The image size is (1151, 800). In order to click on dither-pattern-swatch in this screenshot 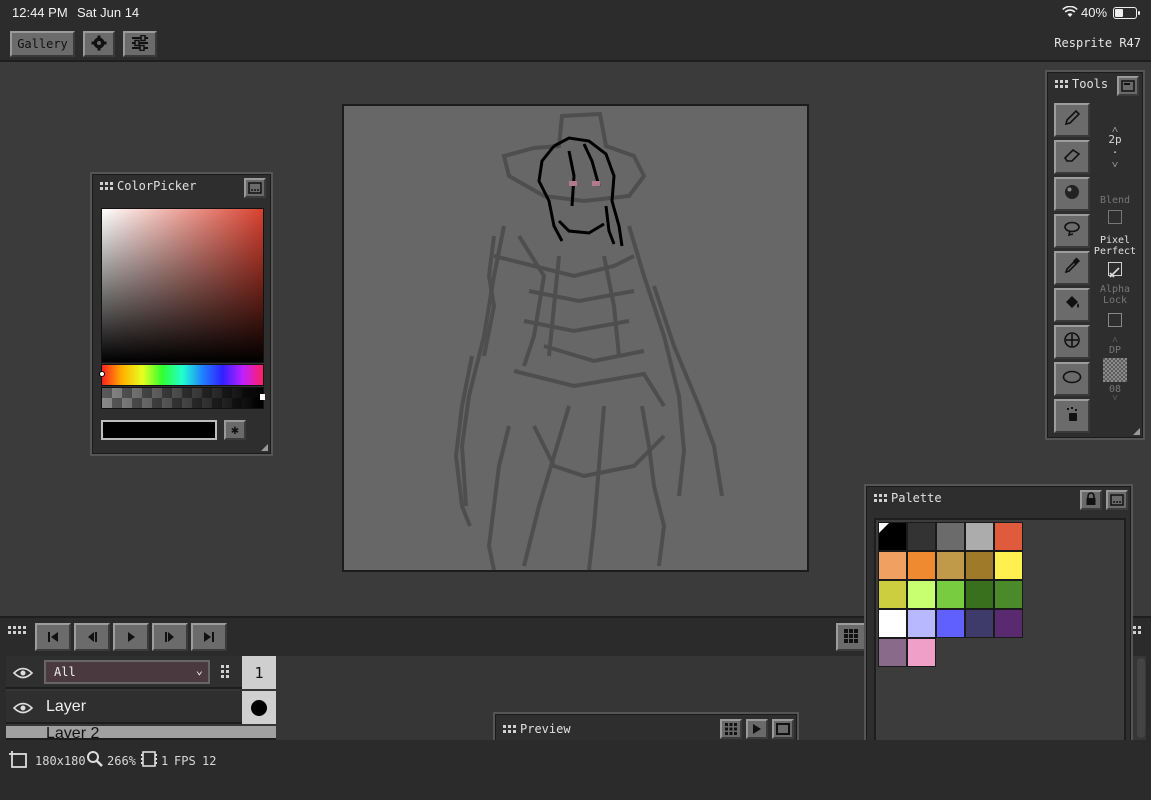, I will do `click(1115, 370)`.